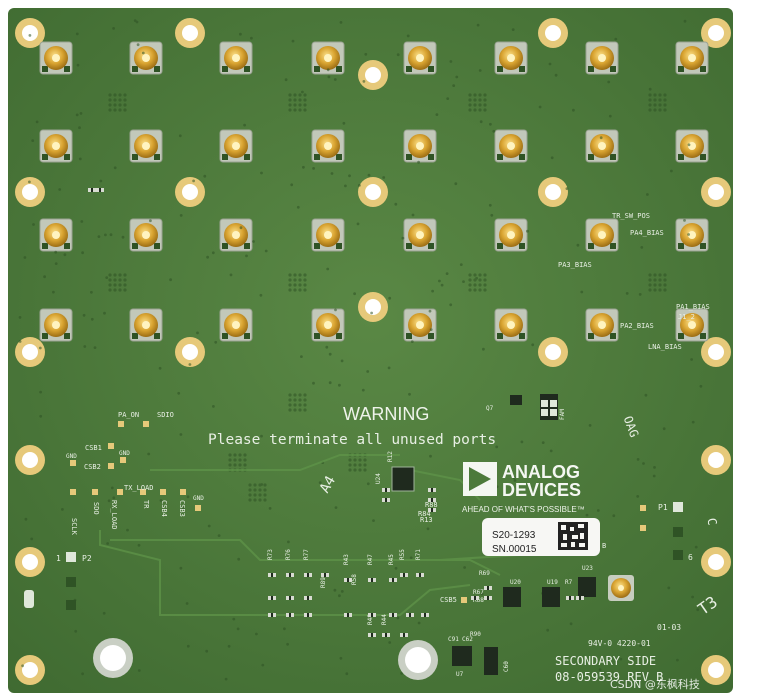  I want to click on ref-r43: R43, so click(346, 559).